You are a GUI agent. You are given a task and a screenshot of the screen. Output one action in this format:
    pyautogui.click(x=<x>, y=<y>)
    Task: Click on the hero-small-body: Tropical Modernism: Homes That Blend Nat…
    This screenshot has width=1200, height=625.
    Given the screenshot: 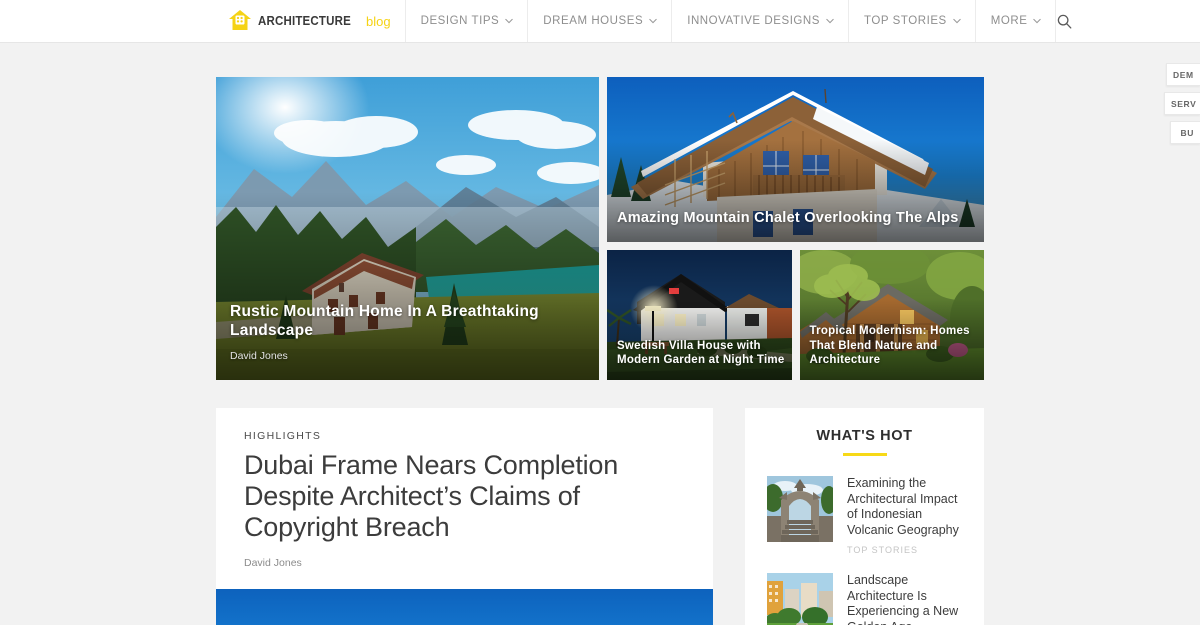 What is the action you would take?
    pyautogui.click(x=892, y=352)
    